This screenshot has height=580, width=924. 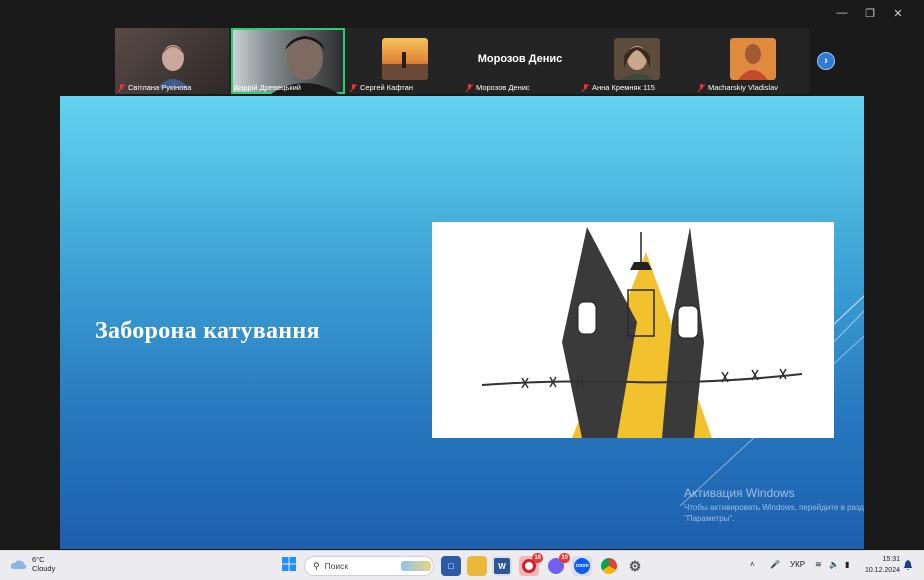 I want to click on system-clock: 15:31 10.12.2024, so click(x=881, y=565).